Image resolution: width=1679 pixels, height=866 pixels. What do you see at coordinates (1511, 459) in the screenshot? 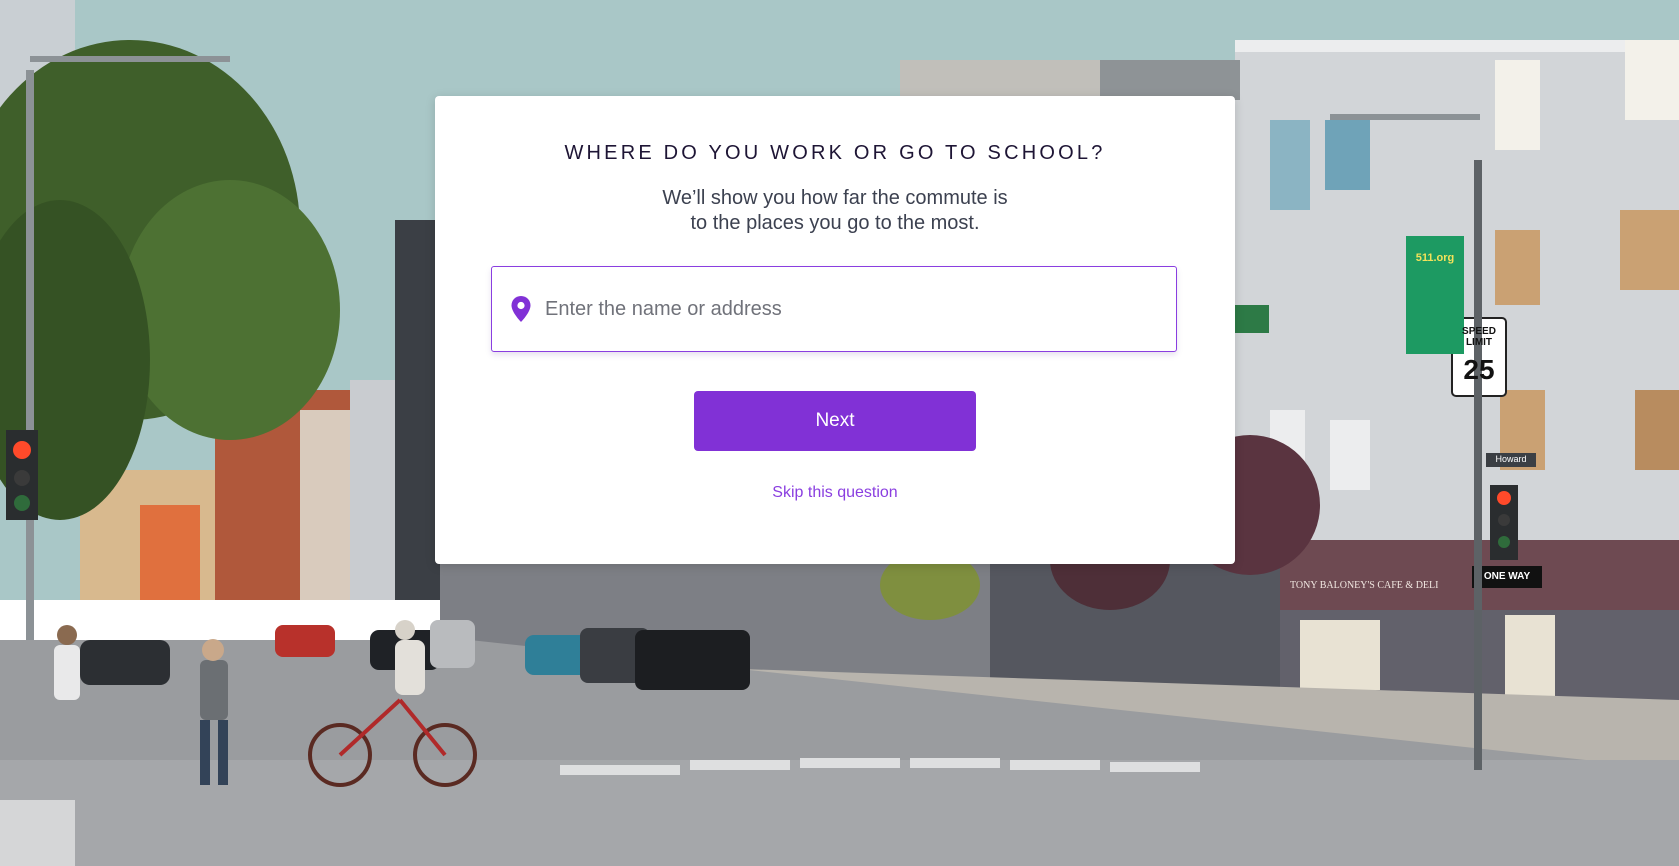
I see `street-sign-text: Howard` at bounding box center [1511, 459].